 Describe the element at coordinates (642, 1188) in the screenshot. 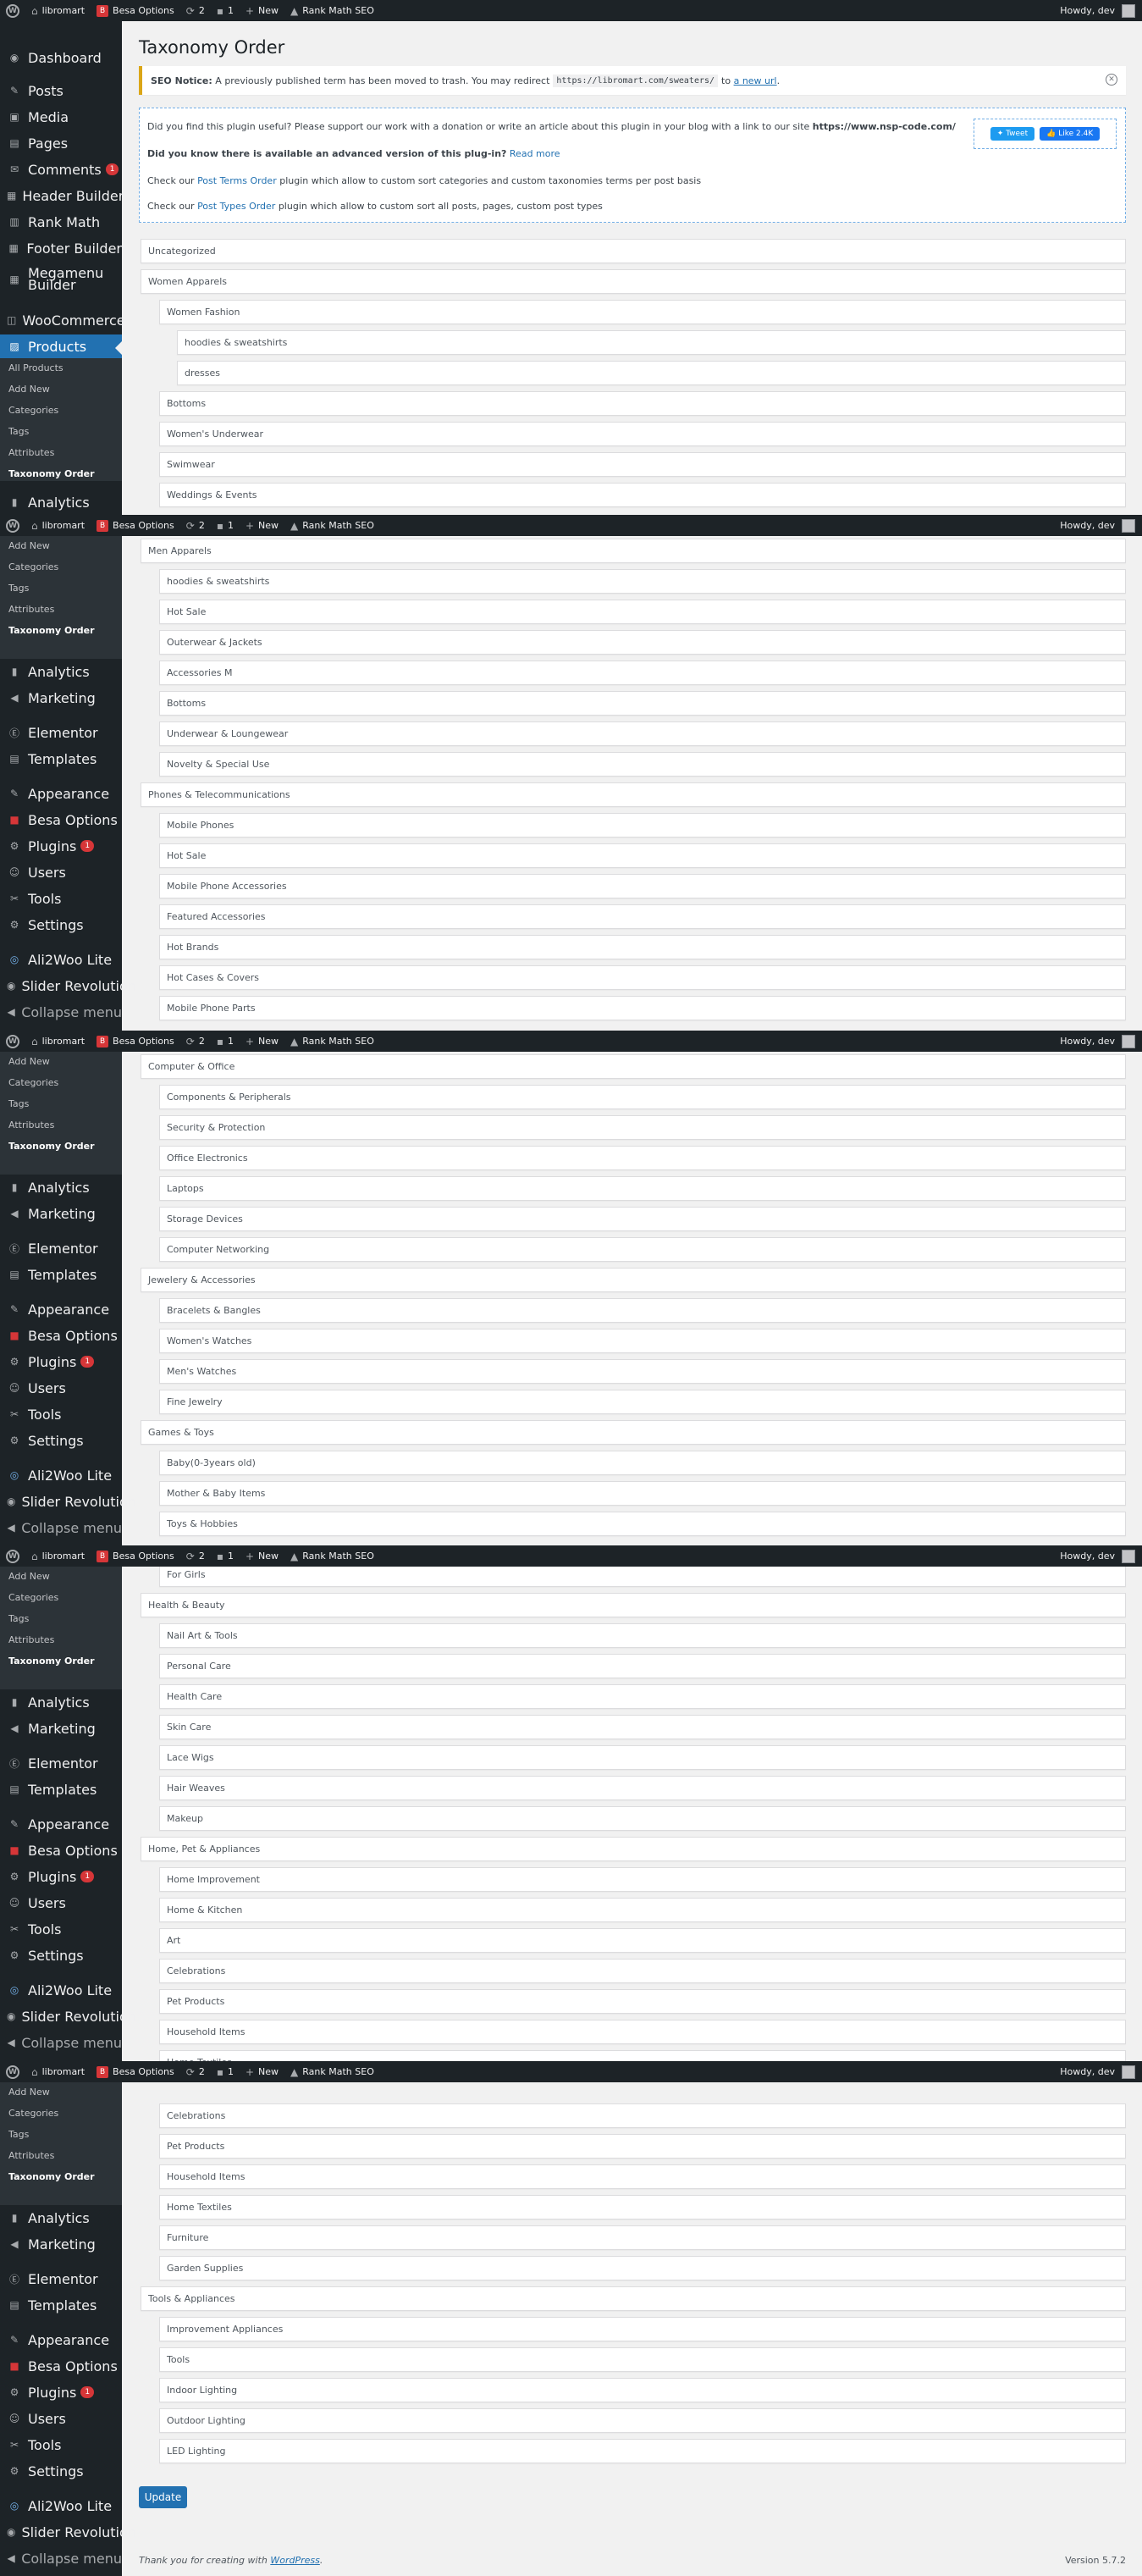

I see `taxonomy-term-row: Laptops` at that location.